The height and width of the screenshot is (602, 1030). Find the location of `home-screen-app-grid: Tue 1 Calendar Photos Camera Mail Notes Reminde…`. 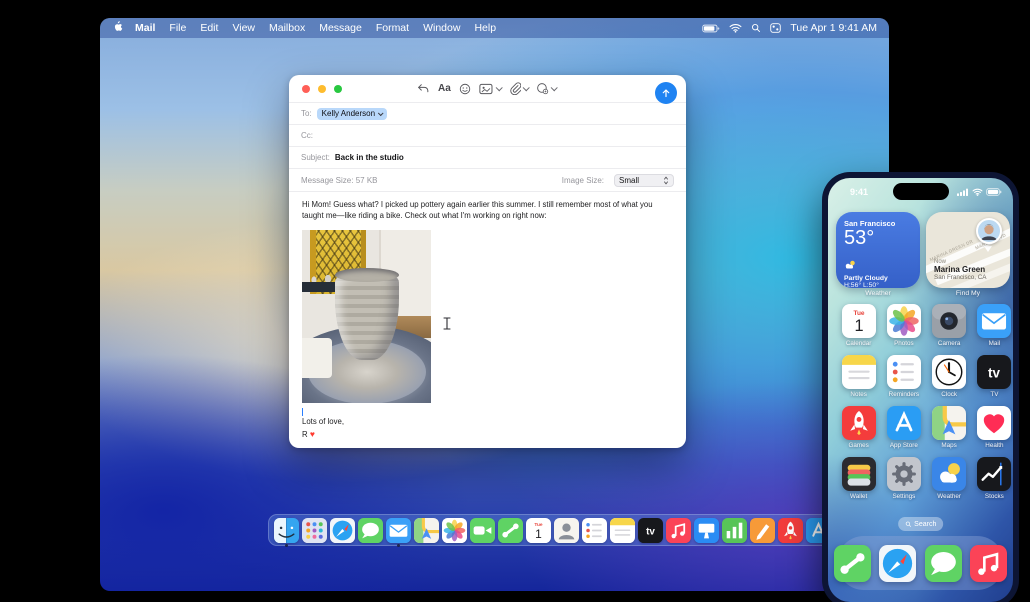

home-screen-app-grid: Tue 1 Calendar Photos Camera Mail Notes Reminde… is located at coordinates (924, 402).